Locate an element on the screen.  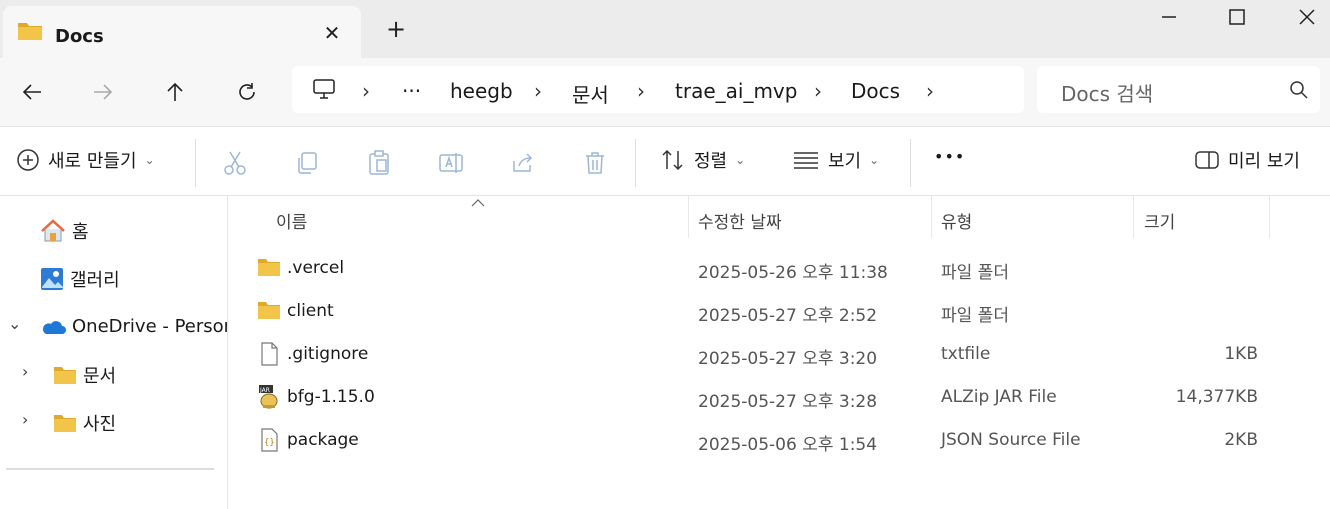
file-date: 2025-05-27 오후 3:28 is located at coordinates (788, 402).